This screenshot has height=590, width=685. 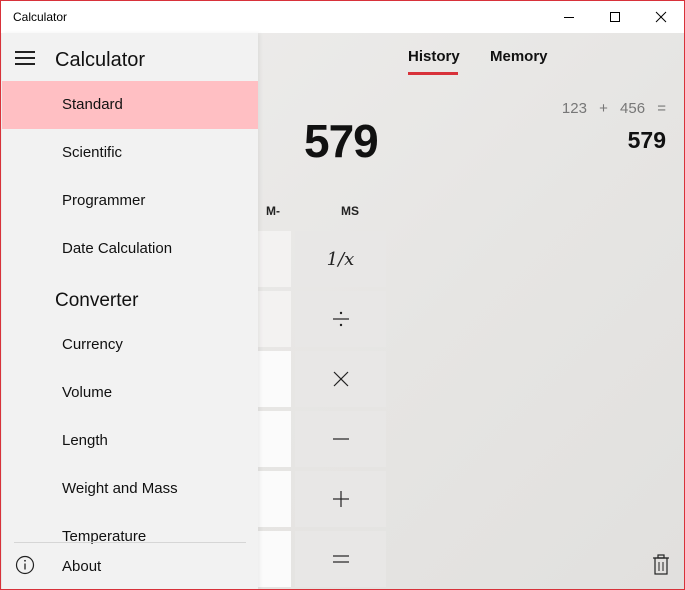 I want to click on history-equals: =, so click(x=661, y=108).